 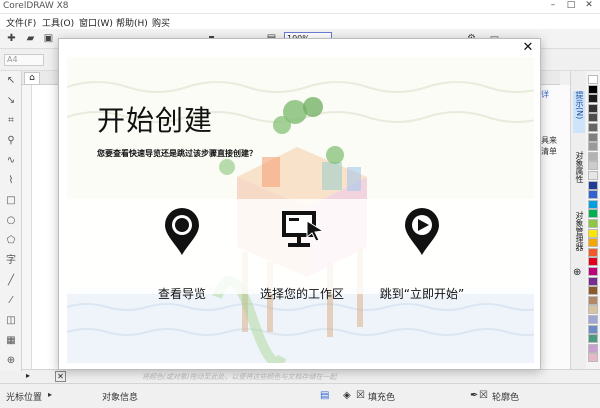 I want to click on app-title: CorelDRAW X8, so click(x=36, y=6).